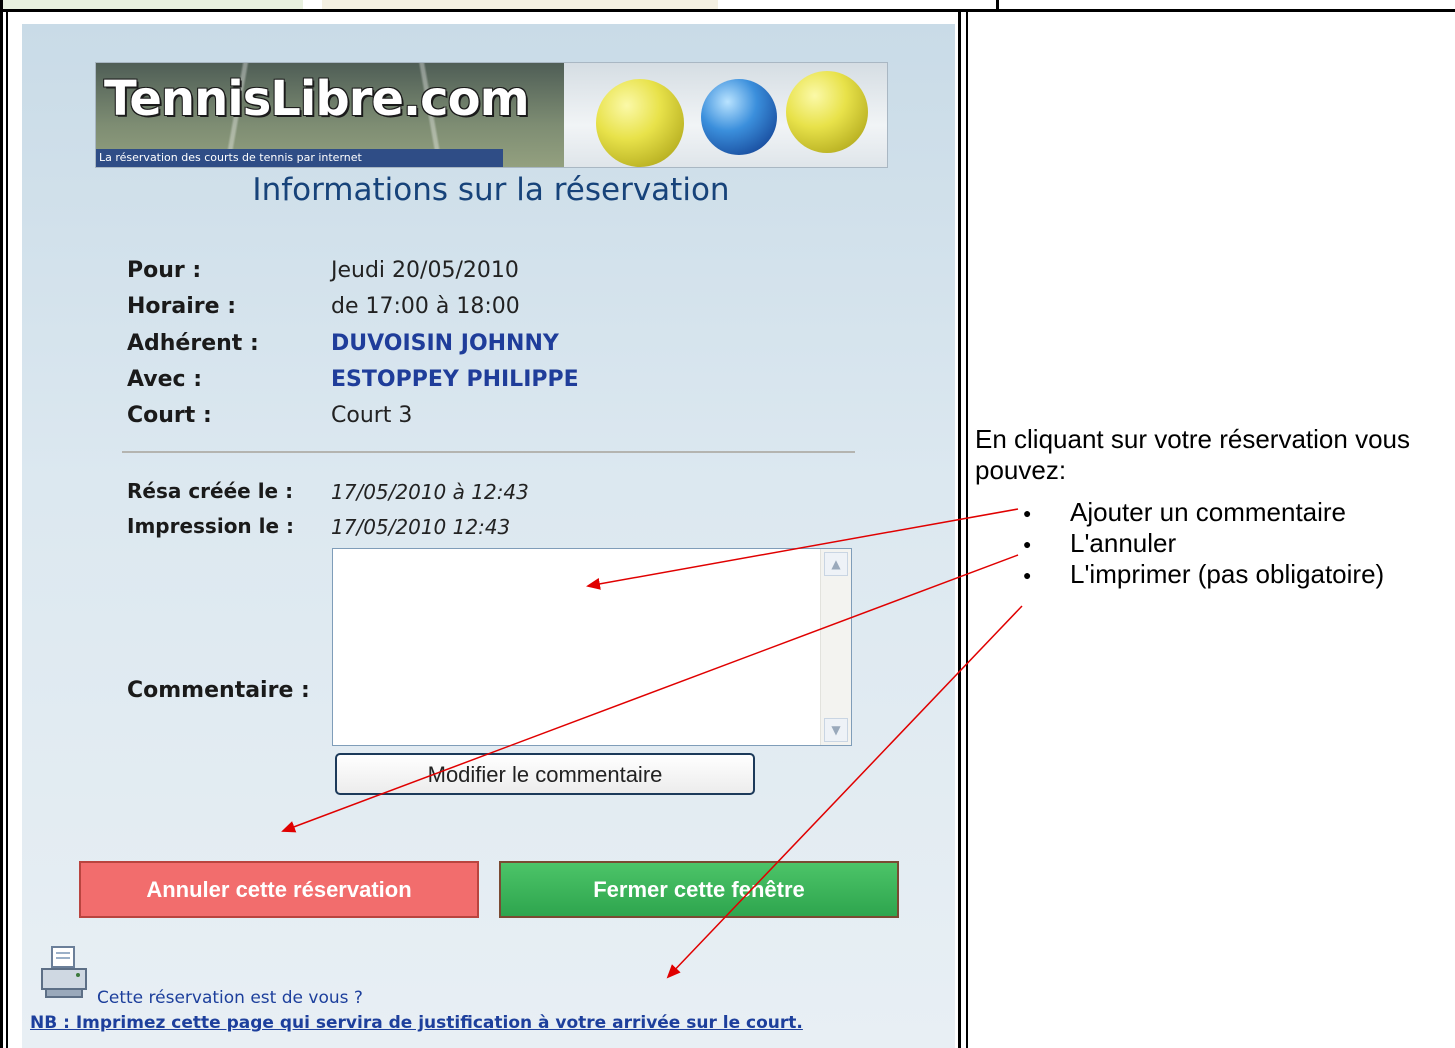 The image size is (1455, 1048). I want to click on arrow-to-comment, so click(802, 549).